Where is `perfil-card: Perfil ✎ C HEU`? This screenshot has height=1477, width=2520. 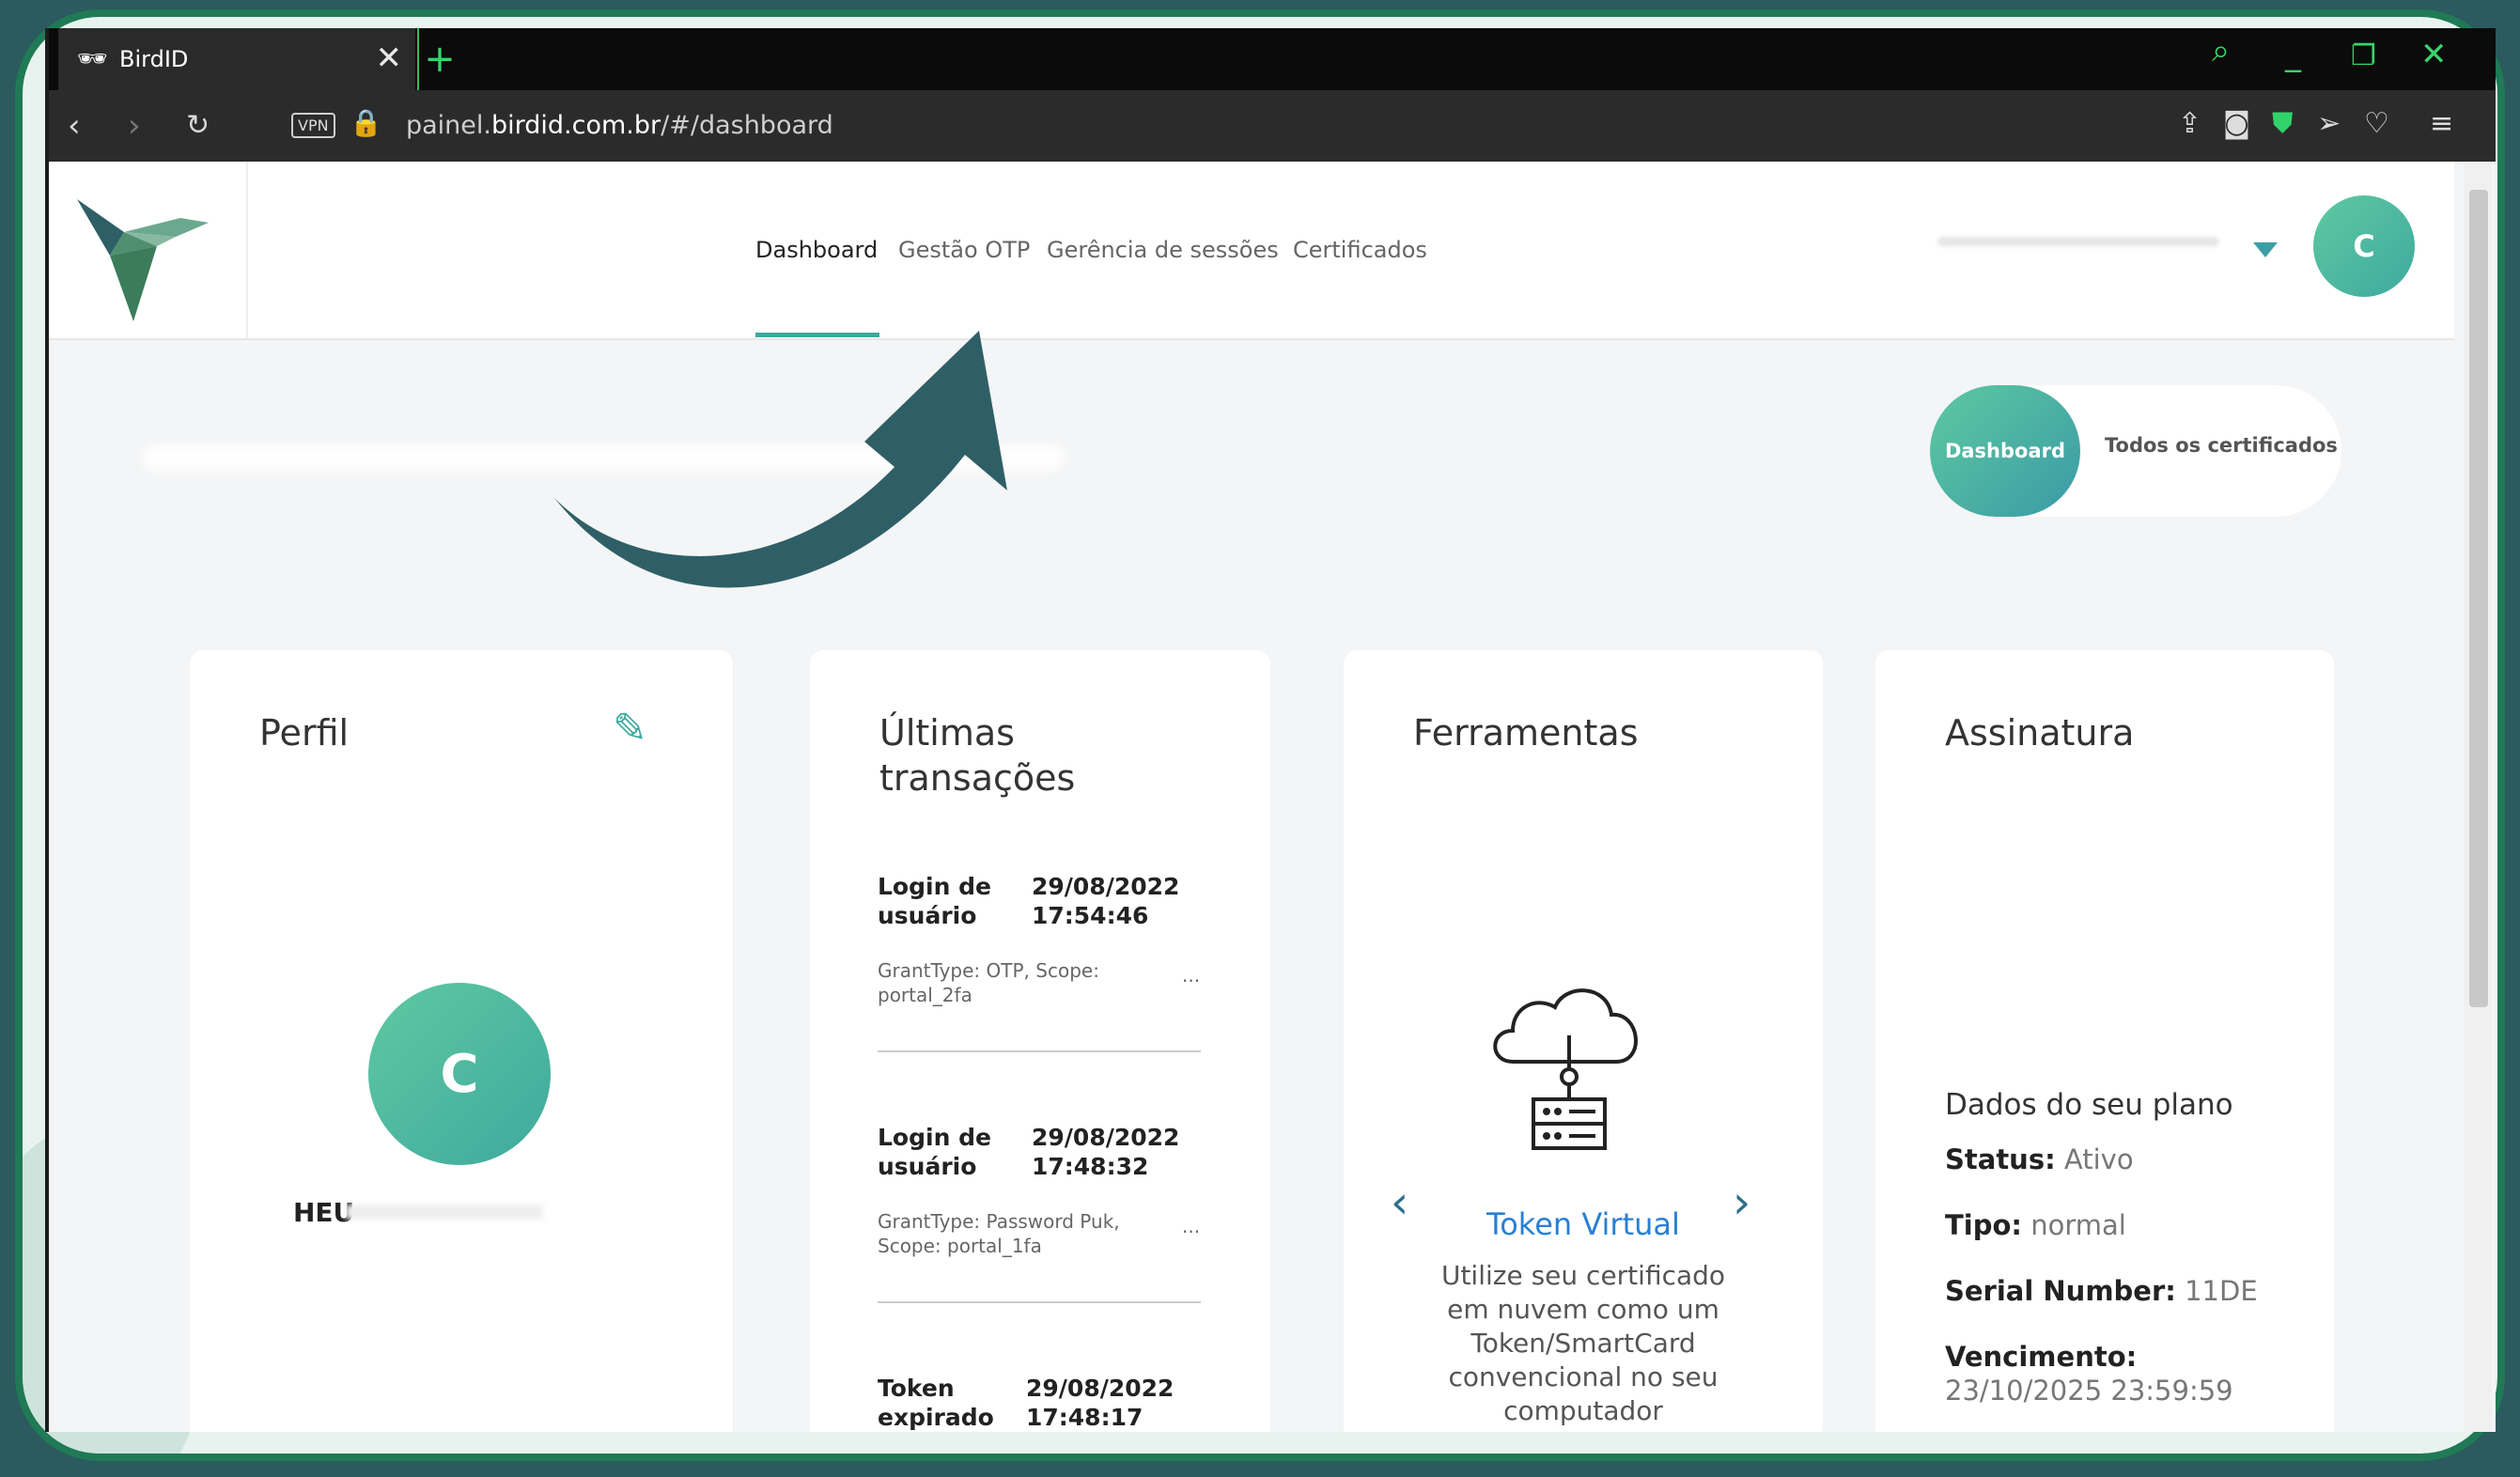 perfil-card: Perfil ✎ C HEU is located at coordinates (461, 1041).